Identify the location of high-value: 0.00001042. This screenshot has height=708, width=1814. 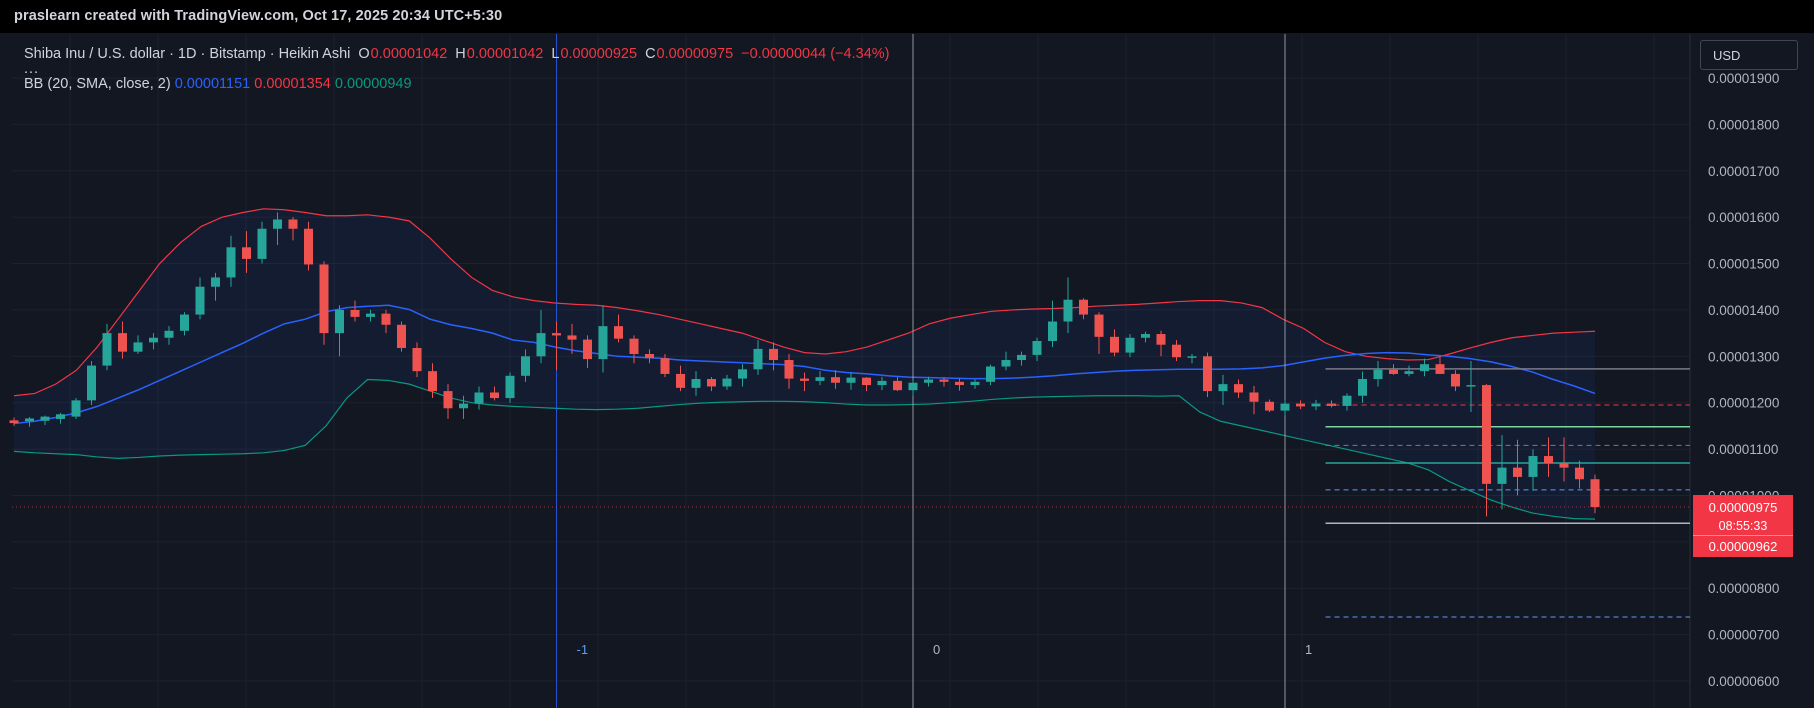
(505, 54).